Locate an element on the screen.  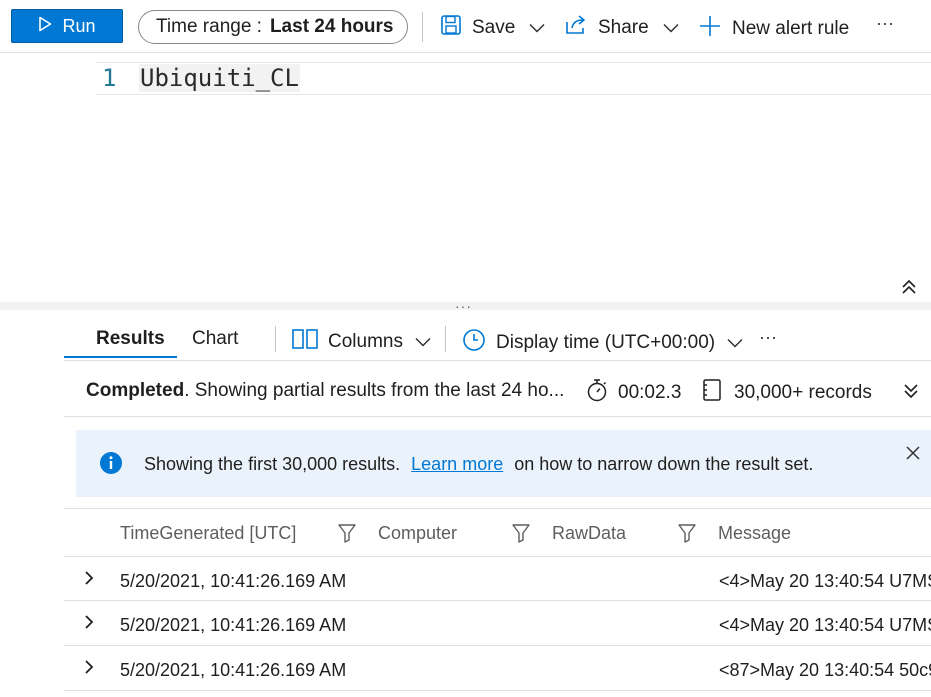
columns-label: Columns is located at coordinates (365, 341).